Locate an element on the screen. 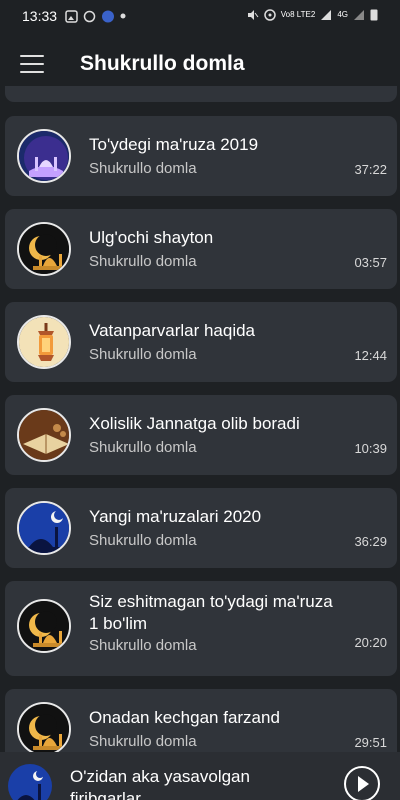 This screenshot has width=400, height=800. play-icon is located at coordinates (363, 784).